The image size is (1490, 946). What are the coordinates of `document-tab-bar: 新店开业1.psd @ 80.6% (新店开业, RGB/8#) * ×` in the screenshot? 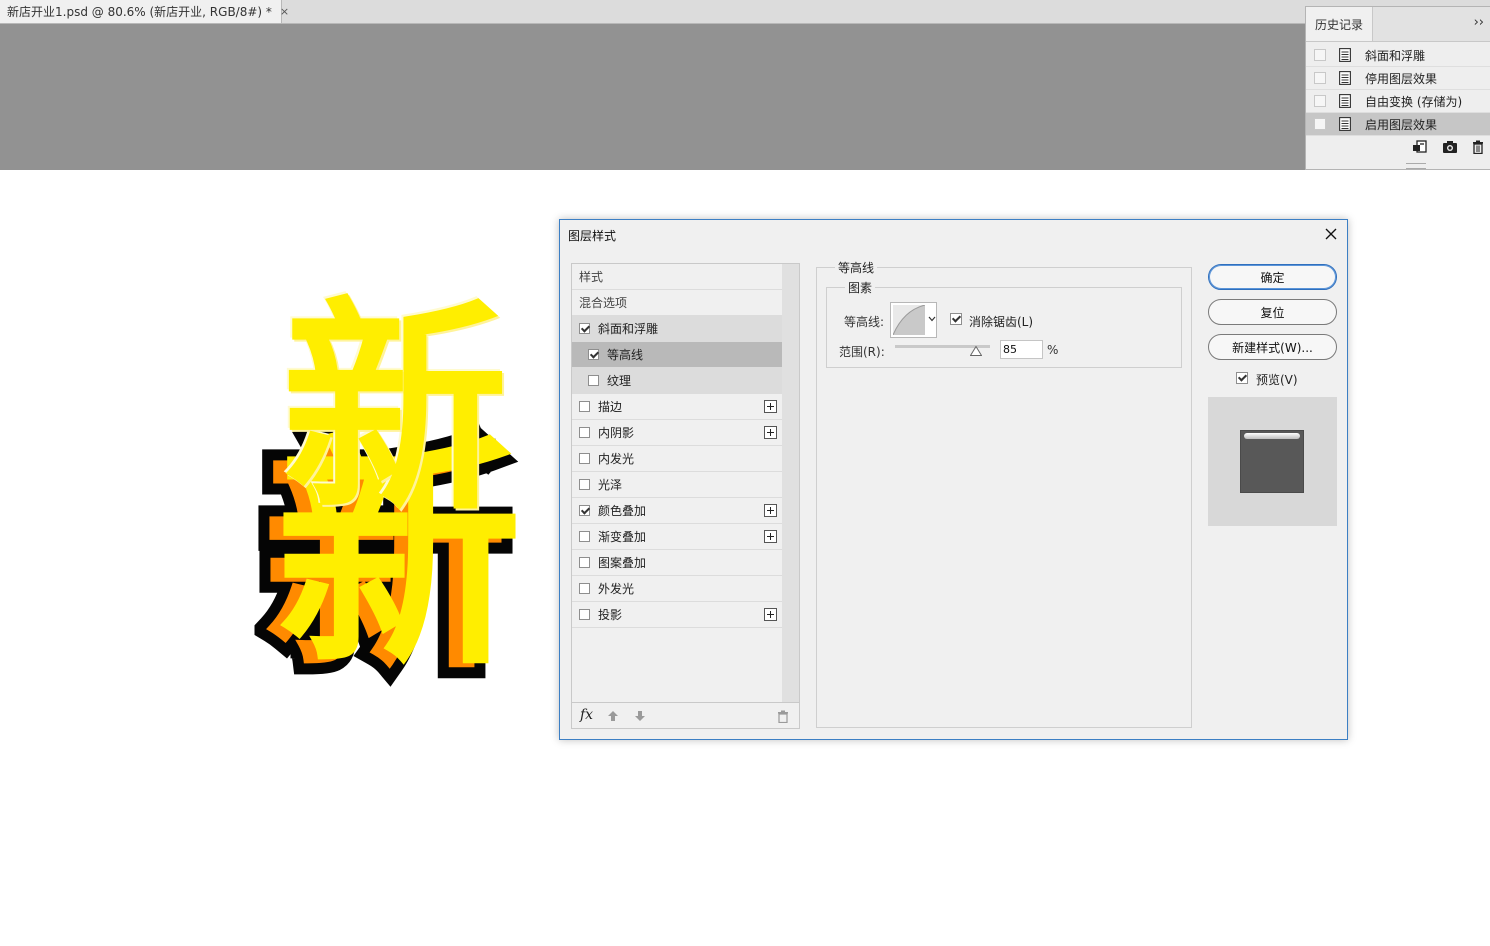 It's located at (745, 12).